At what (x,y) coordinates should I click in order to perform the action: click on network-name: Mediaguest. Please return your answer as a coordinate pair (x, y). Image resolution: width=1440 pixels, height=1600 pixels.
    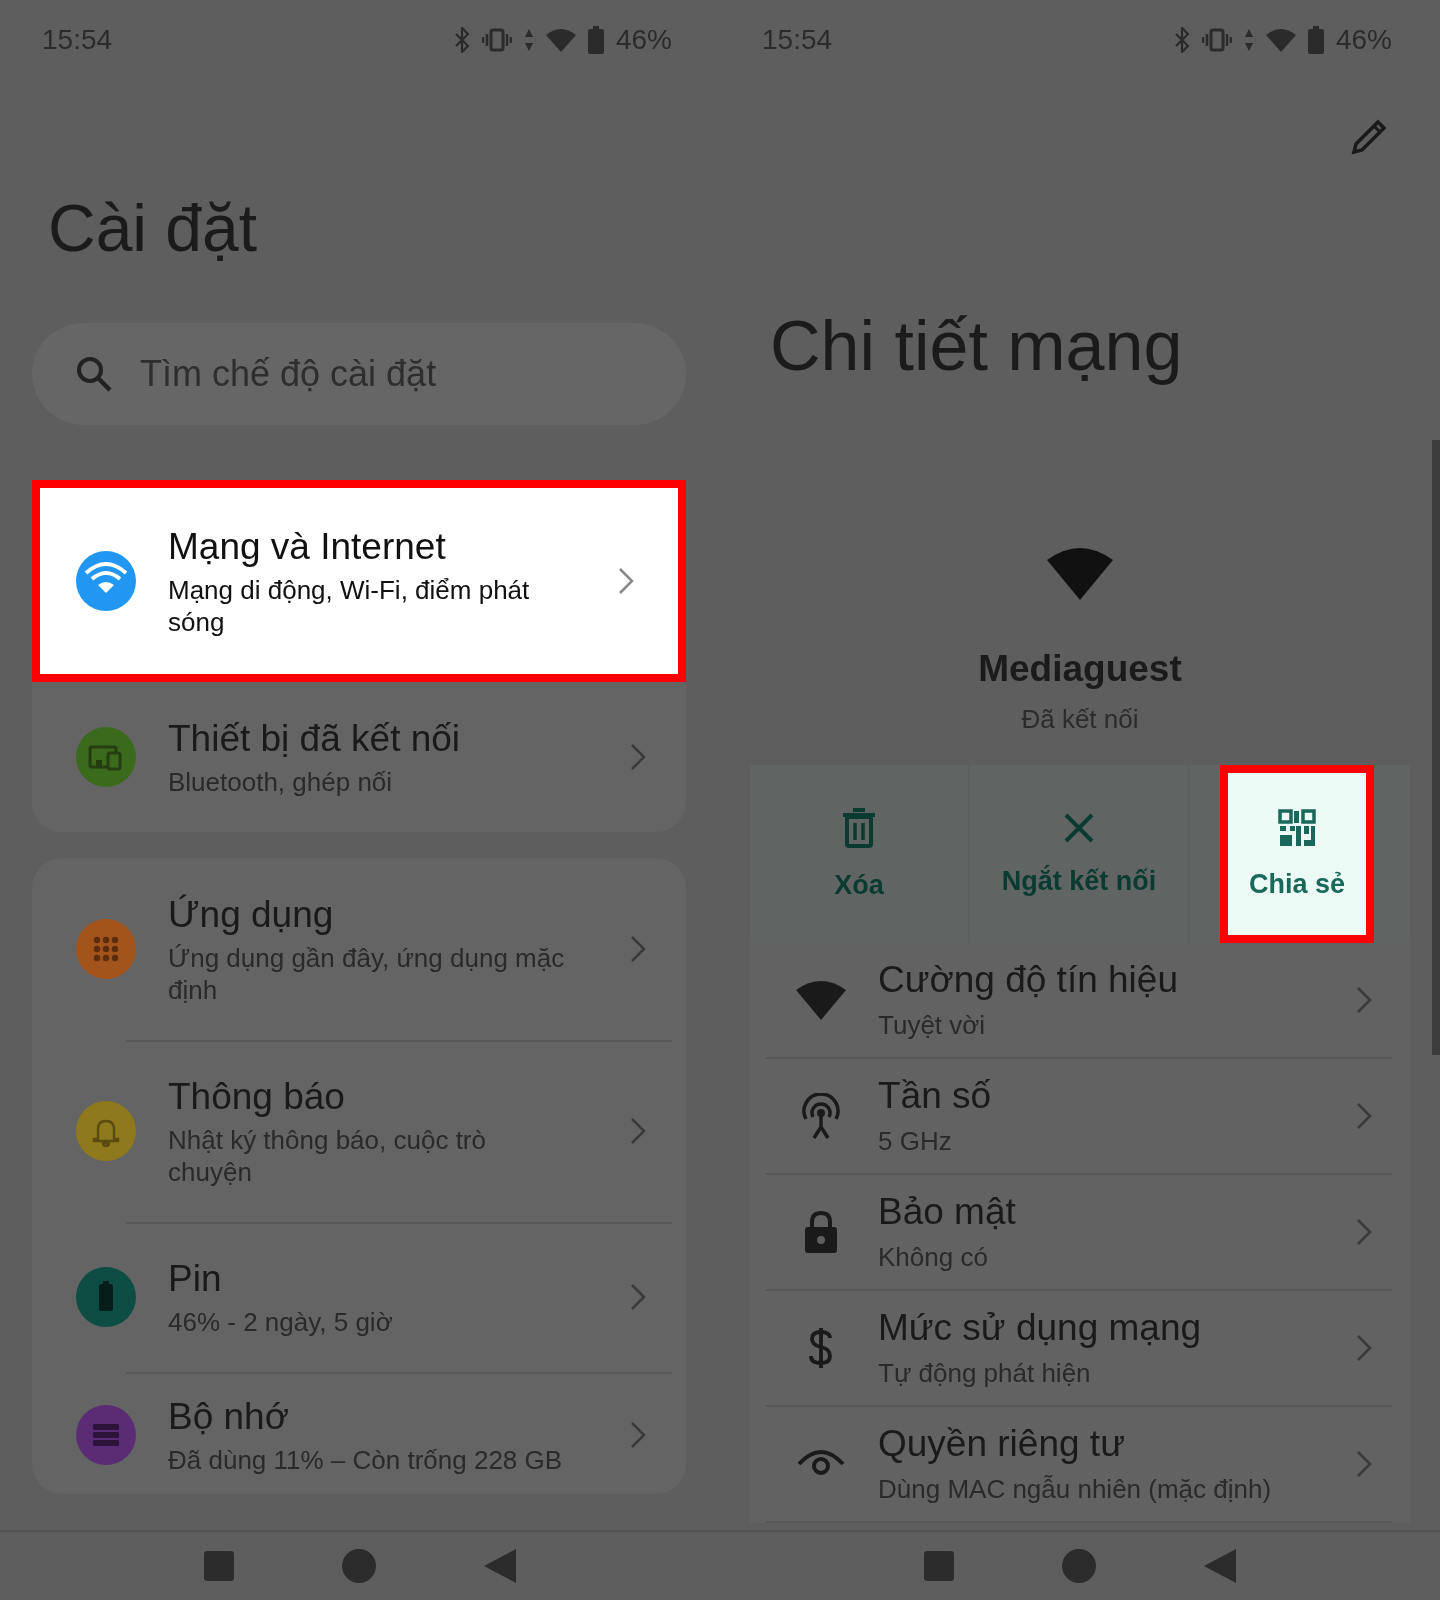
    Looking at the image, I should click on (1080, 669).